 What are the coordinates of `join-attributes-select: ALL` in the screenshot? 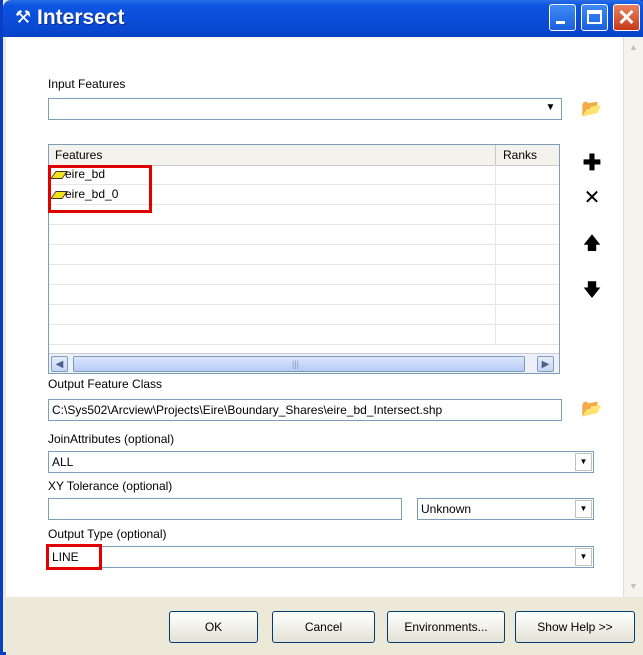 It's located at (321, 462).